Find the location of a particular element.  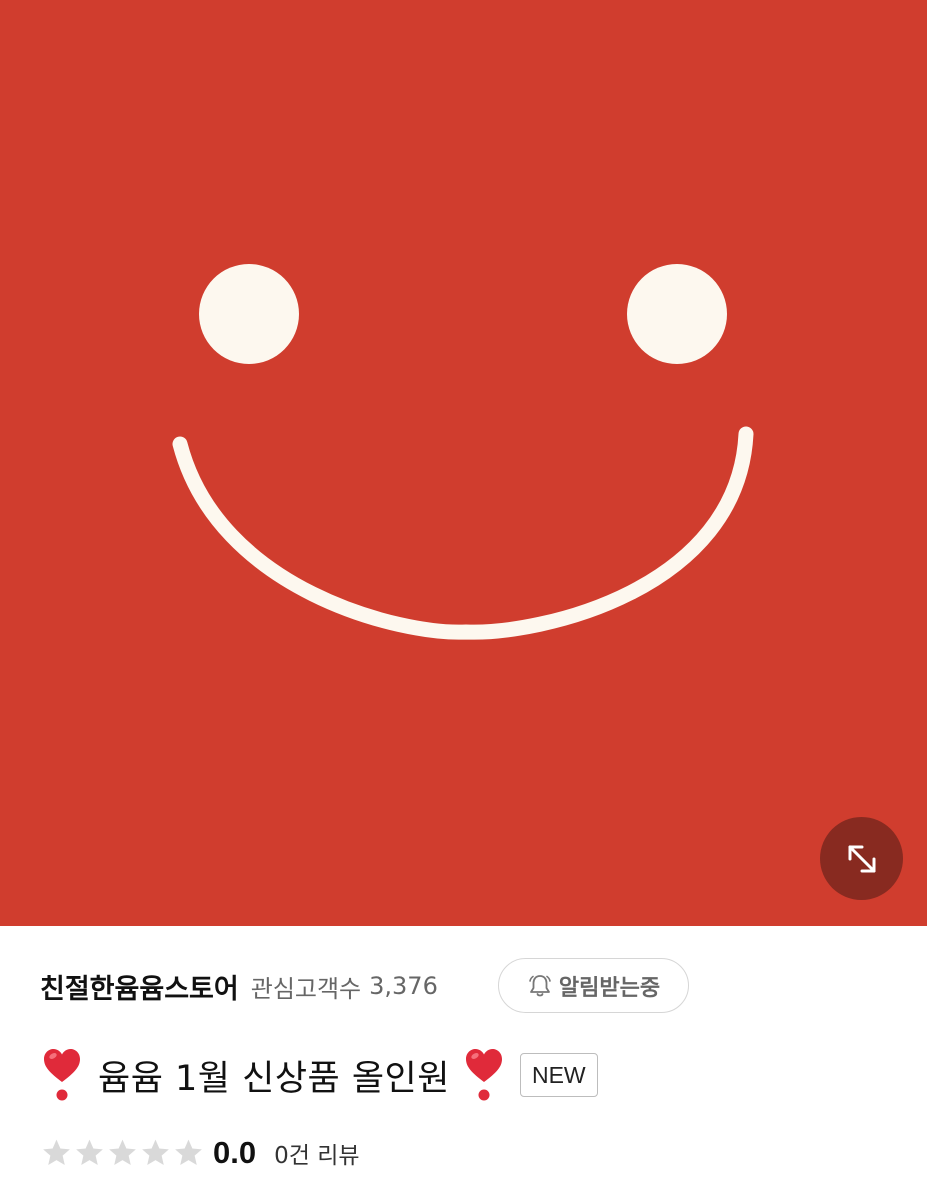

smile-mouth is located at coordinates (463, 533).